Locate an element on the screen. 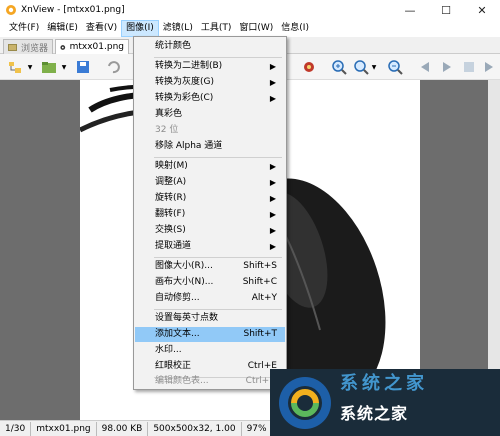 The width and height of the screenshot is (500, 436). menu-tools: 工具(T) is located at coordinates (216, 28).